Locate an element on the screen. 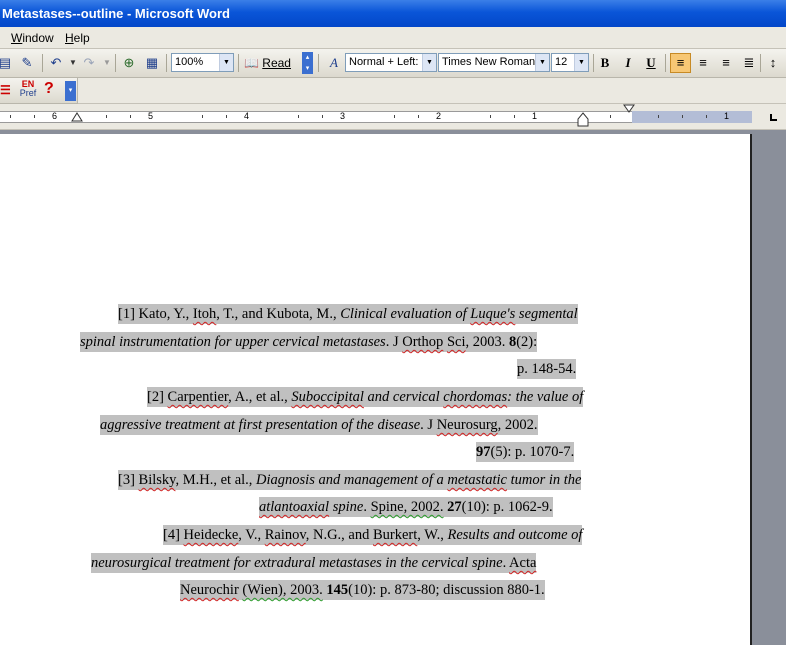  text-run: segmental is located at coordinates (546, 314).